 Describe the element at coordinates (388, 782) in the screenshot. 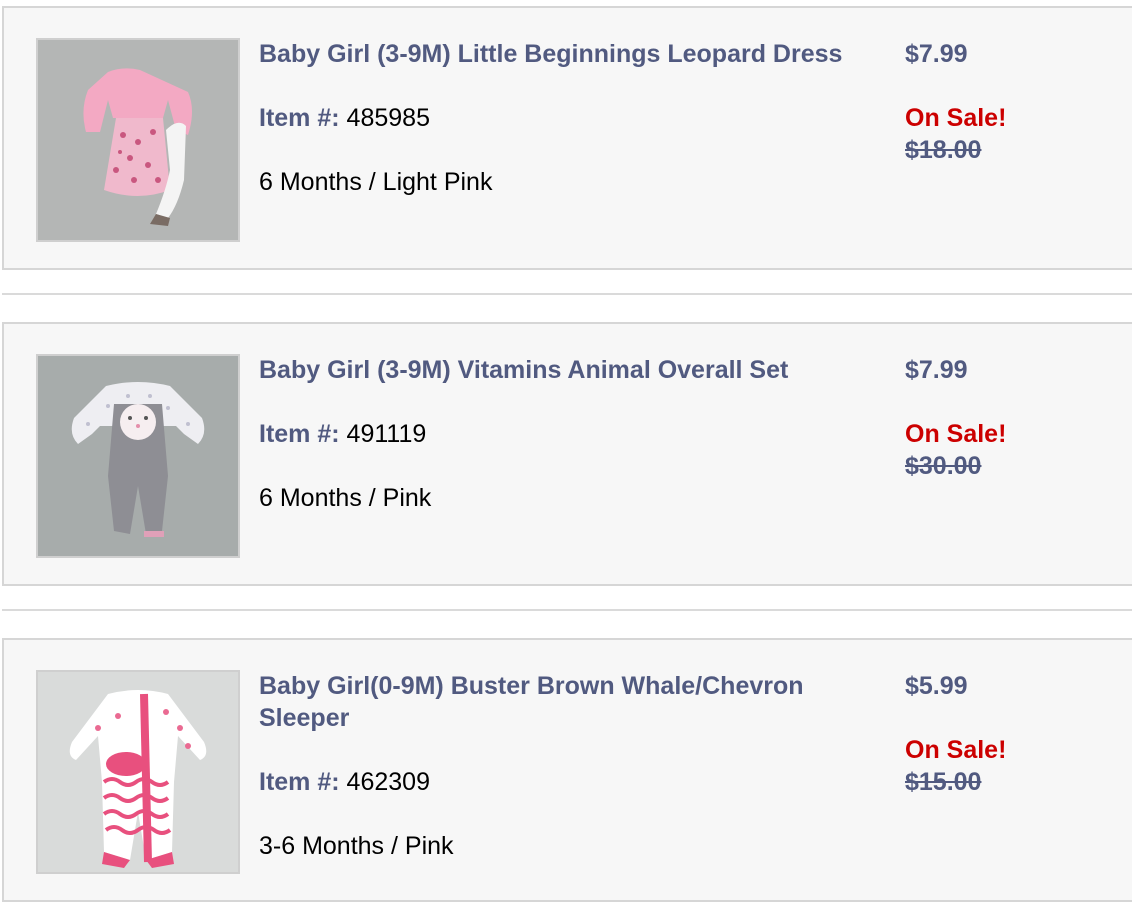

I see `item-number-value: 462309` at that location.